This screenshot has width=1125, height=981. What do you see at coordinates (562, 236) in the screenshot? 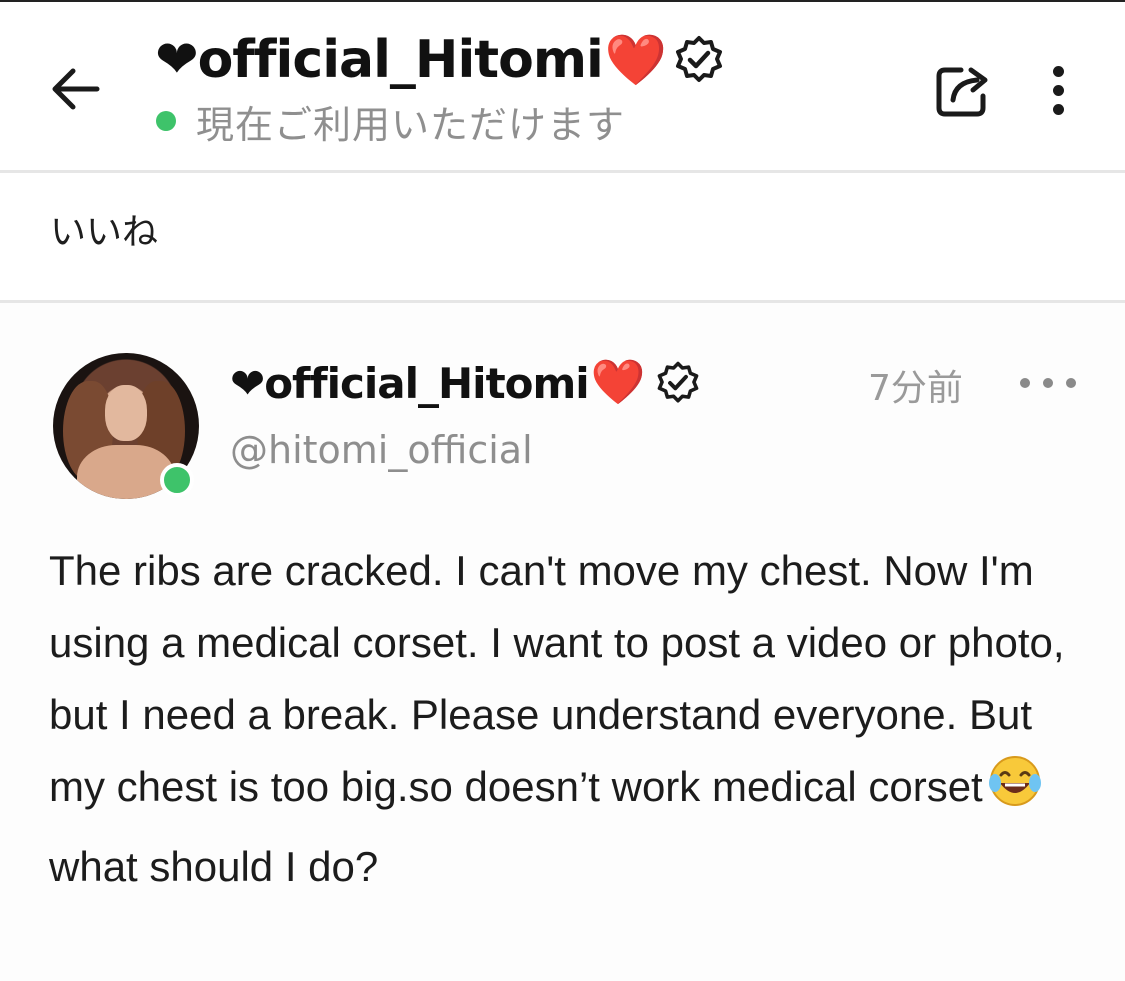
I see `likes-section: いいね` at bounding box center [562, 236].